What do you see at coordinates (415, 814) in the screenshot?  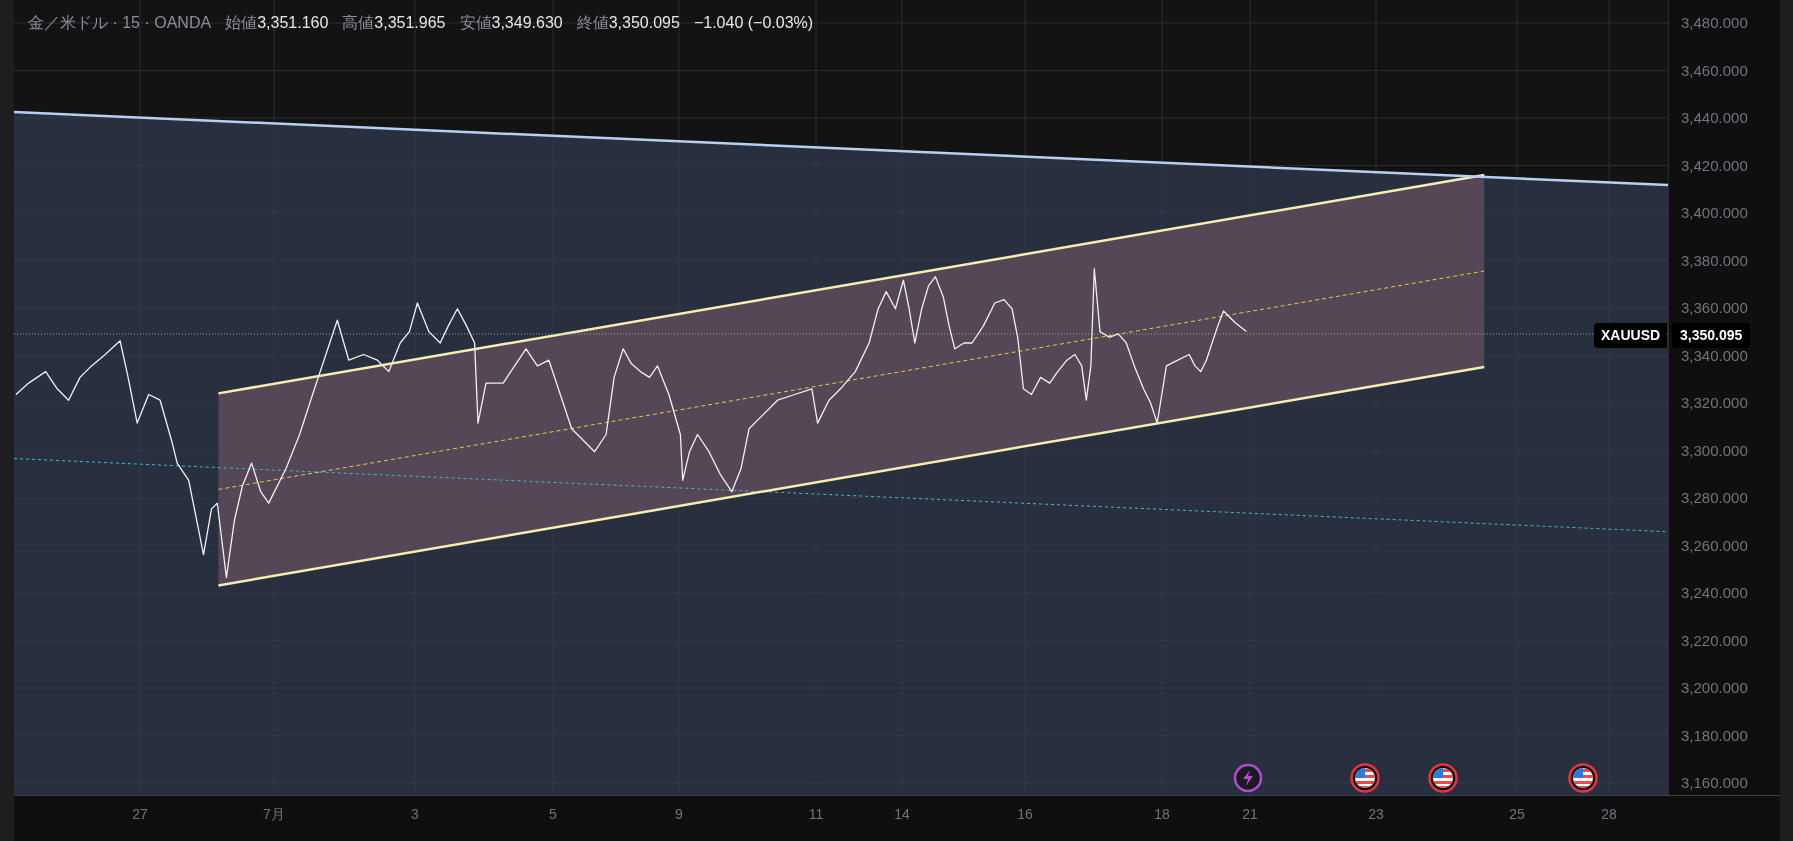 I see `time-axis-label: 3` at bounding box center [415, 814].